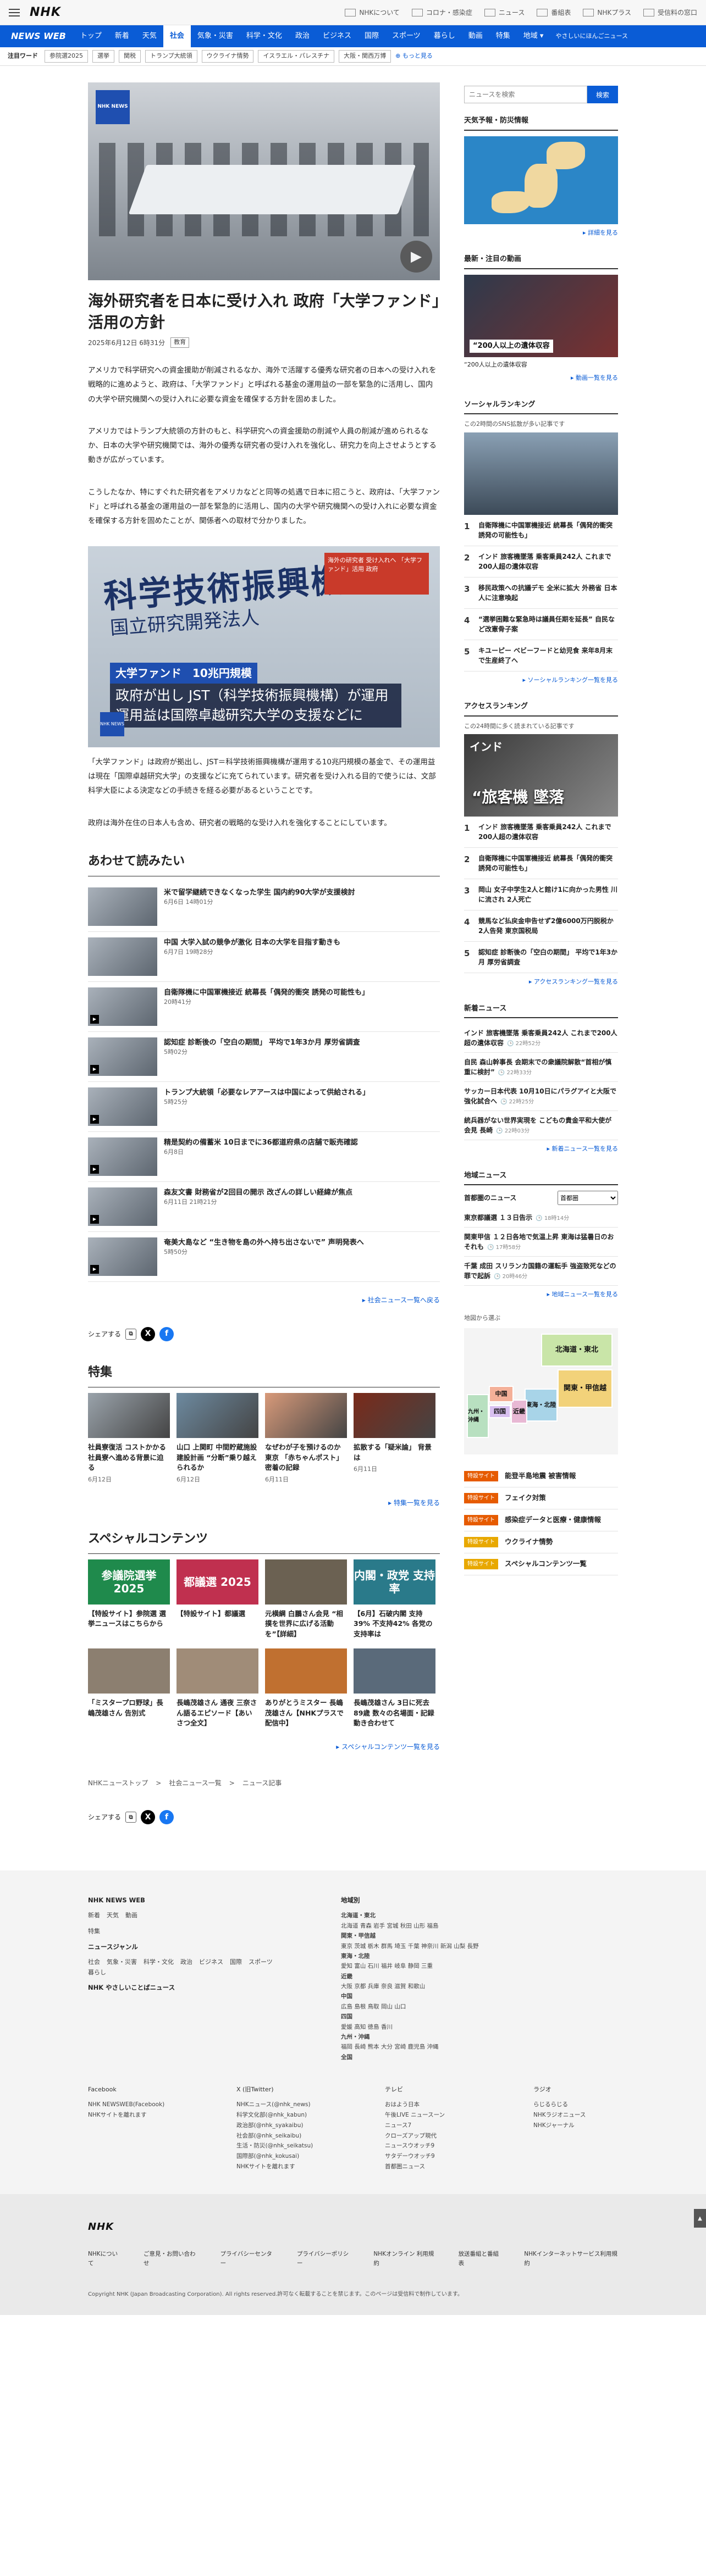 This screenshot has width=706, height=2576. What do you see at coordinates (371, 36) in the screenshot?
I see `nav-item: 国際` at bounding box center [371, 36].